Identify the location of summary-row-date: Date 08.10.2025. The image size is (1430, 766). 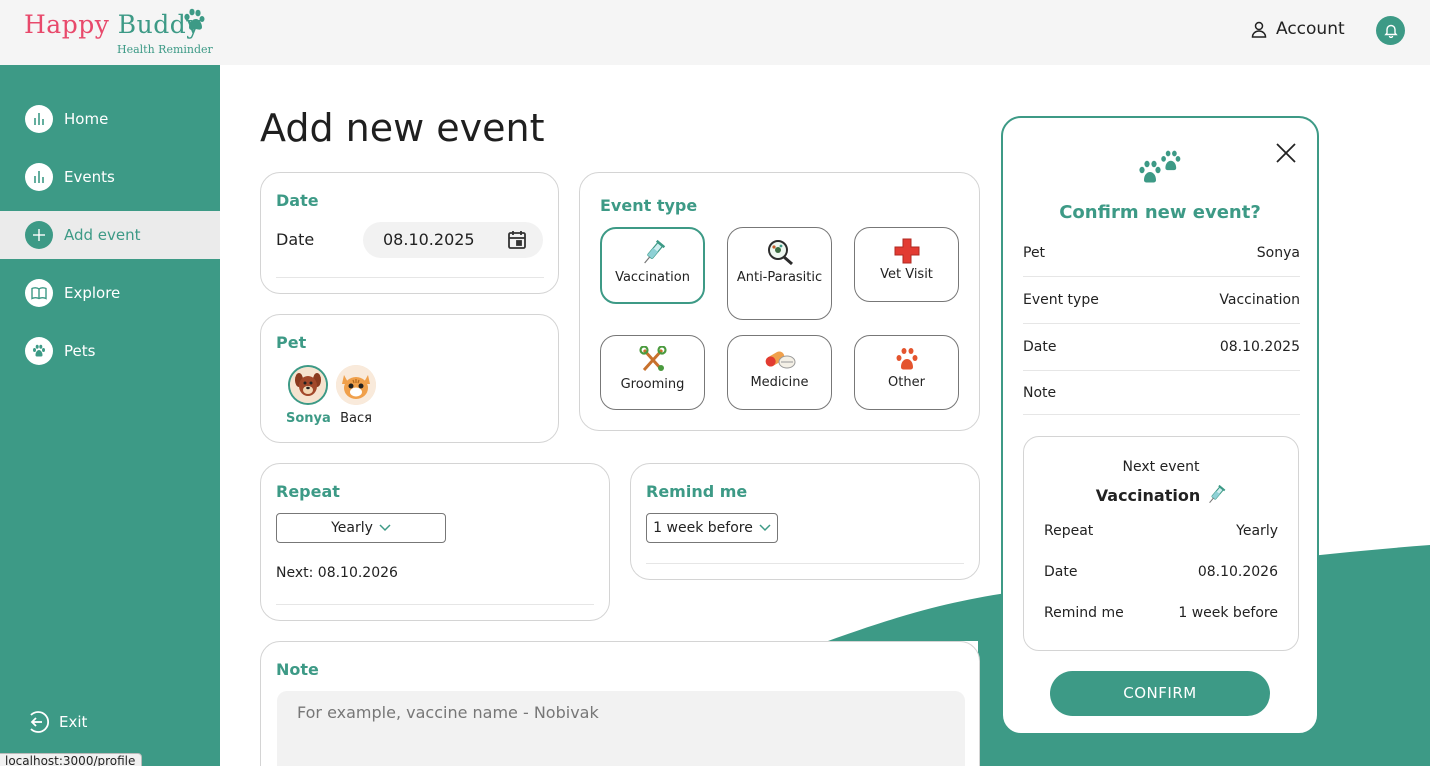
(1161, 347).